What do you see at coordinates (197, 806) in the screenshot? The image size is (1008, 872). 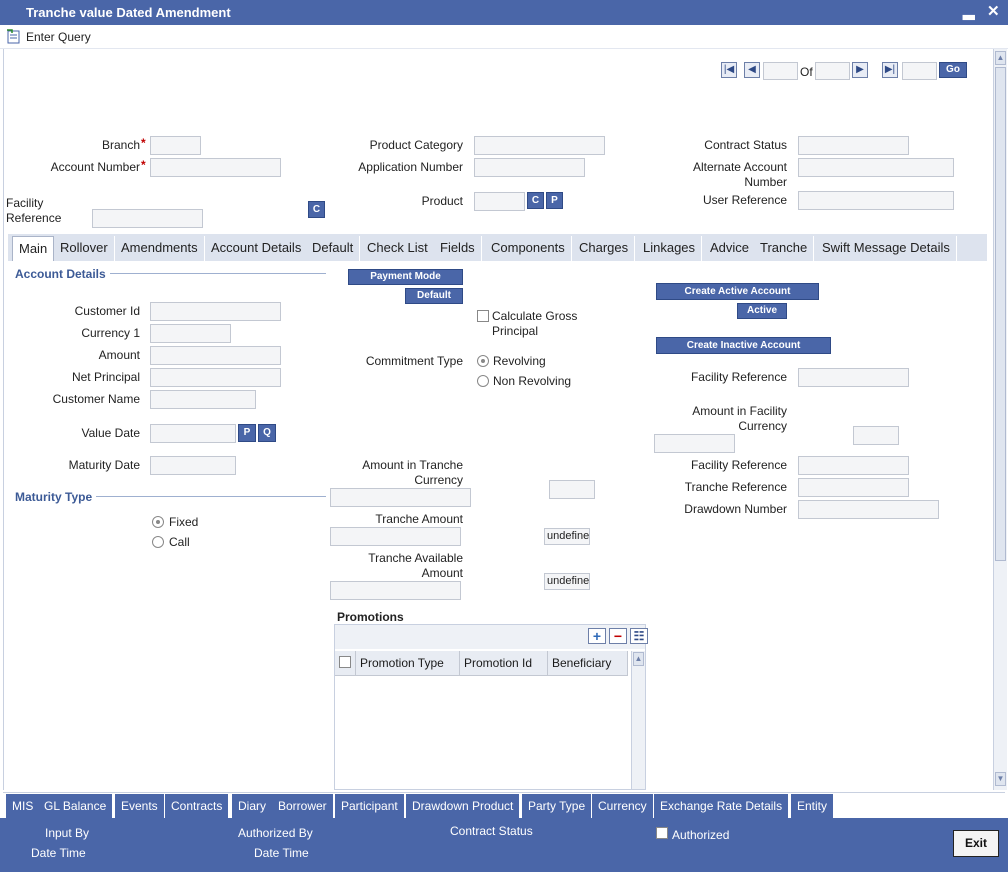 I see `footer-tab-contracts: Contracts` at bounding box center [197, 806].